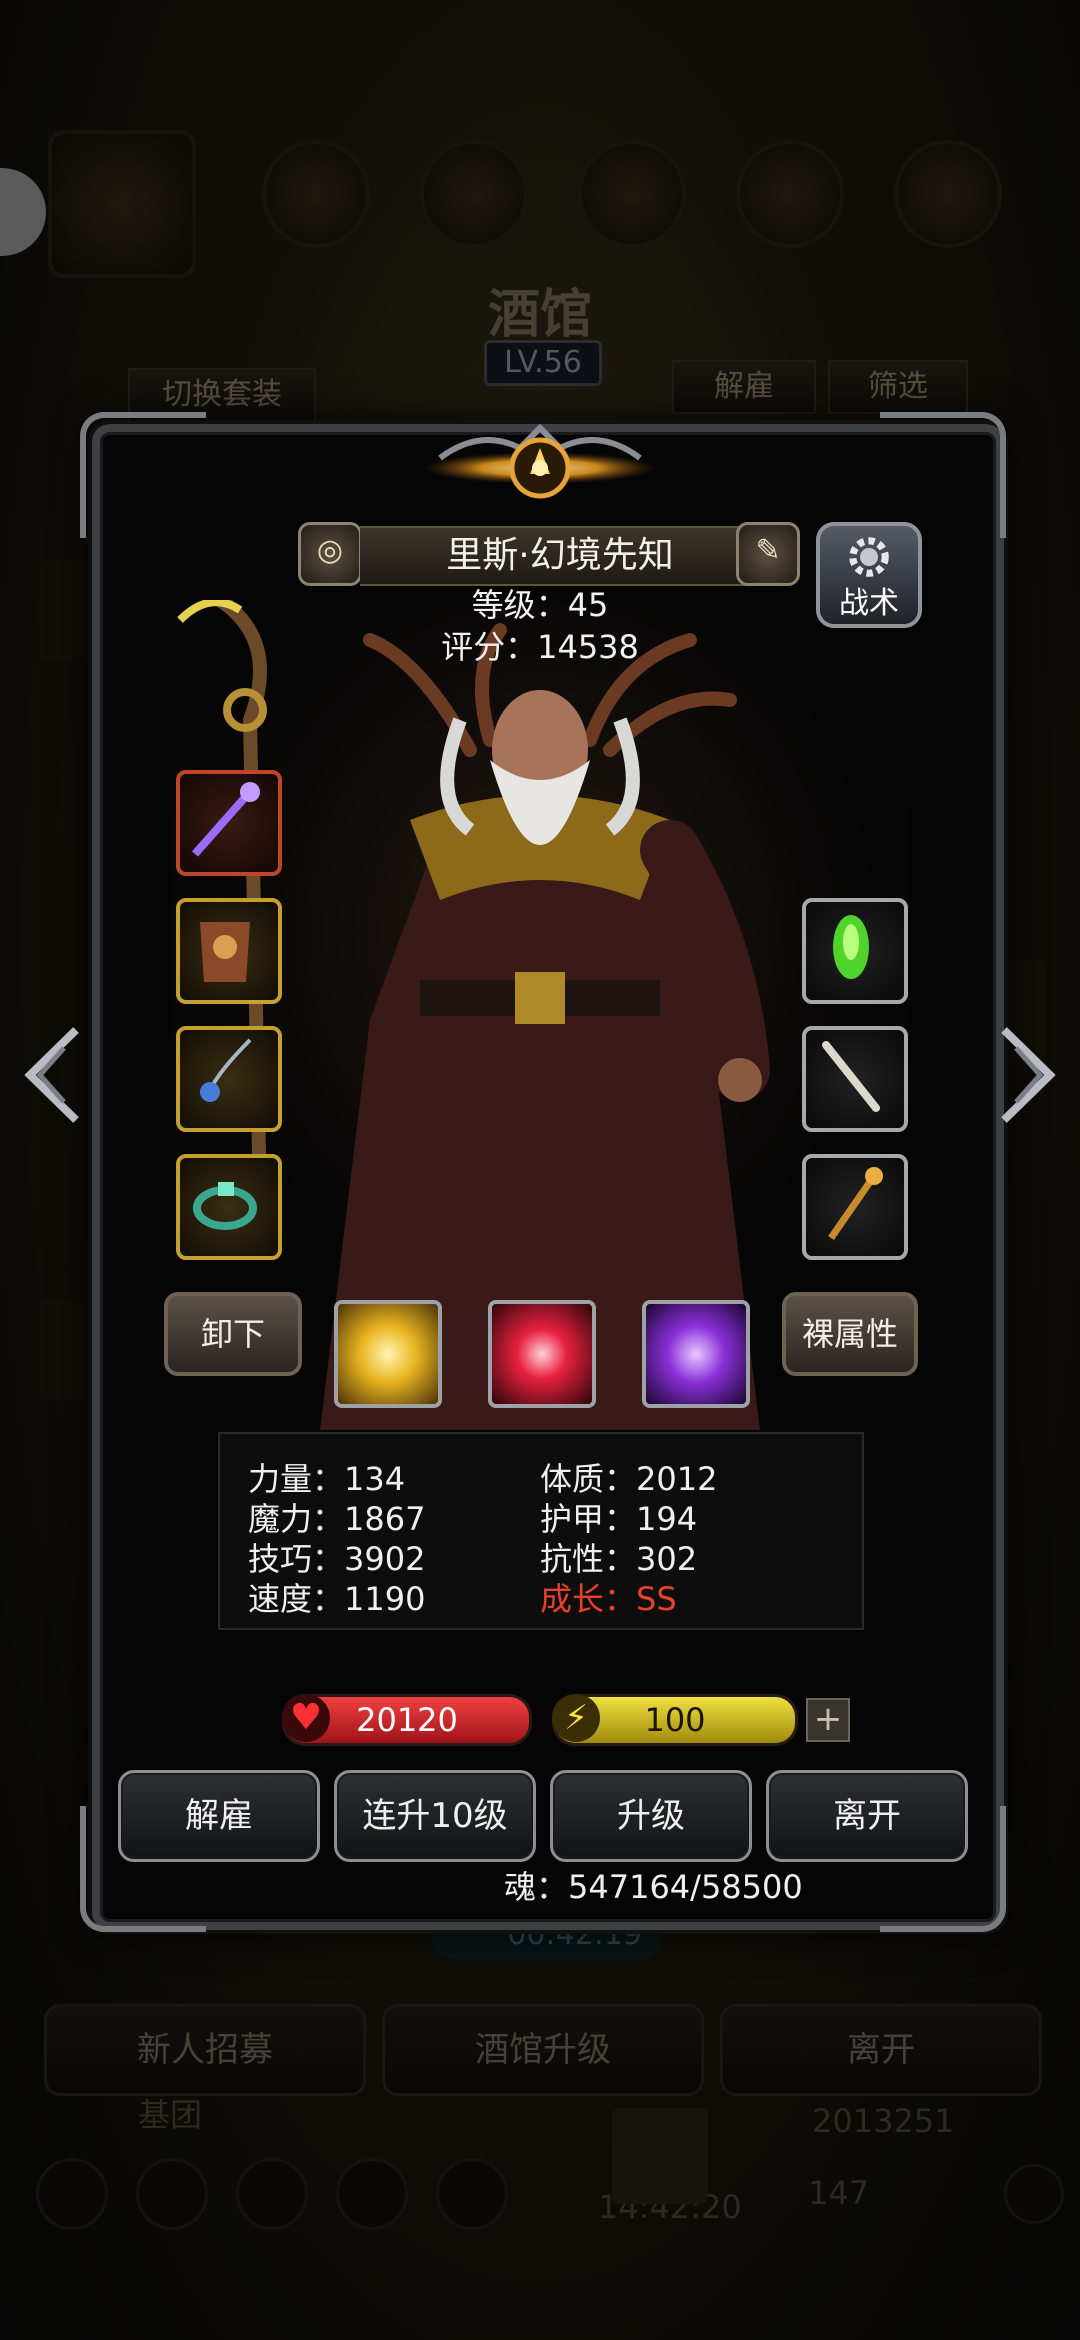  What do you see at coordinates (337, 1599) in the screenshot?
I see `stat-speed: 速度：1190` at bounding box center [337, 1599].